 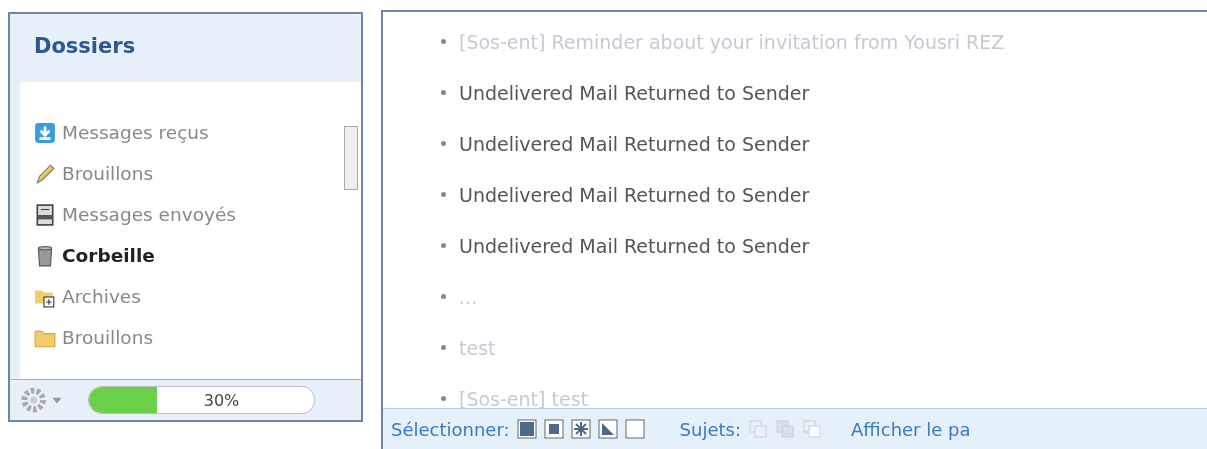 What do you see at coordinates (45, 132) in the screenshot?
I see `download-icon` at bounding box center [45, 132].